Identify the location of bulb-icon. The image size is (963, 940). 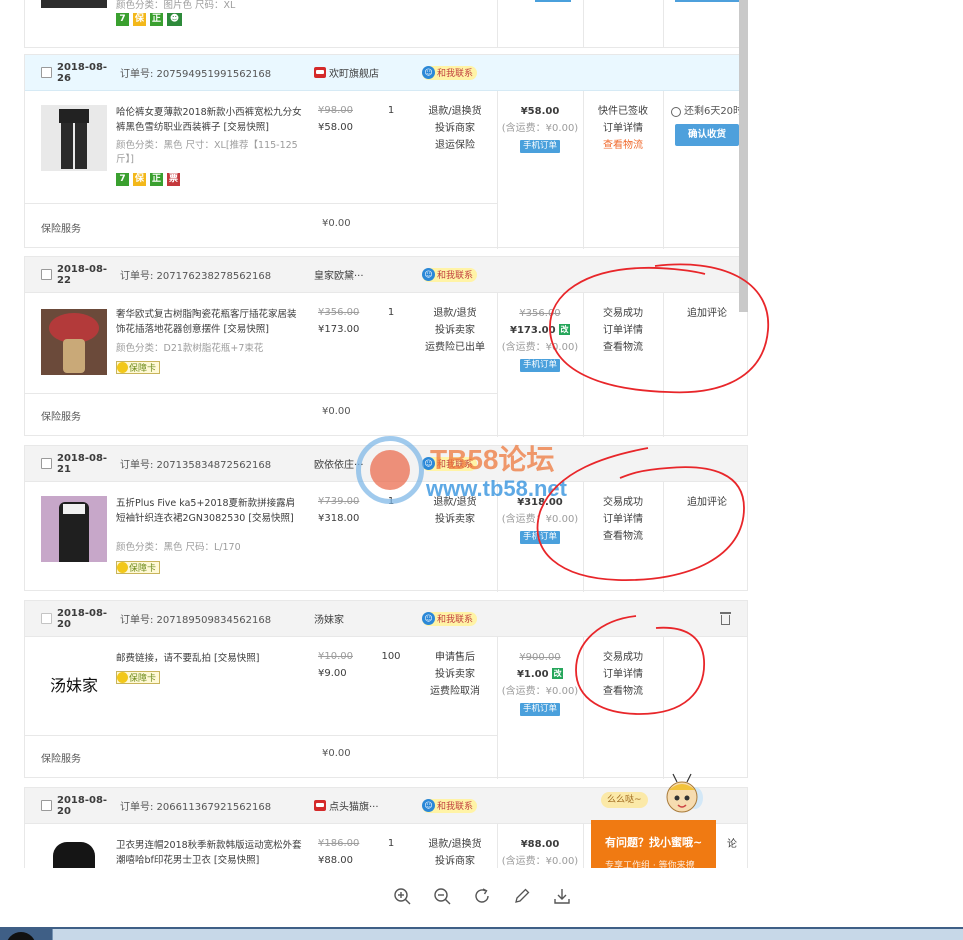
(122, 567).